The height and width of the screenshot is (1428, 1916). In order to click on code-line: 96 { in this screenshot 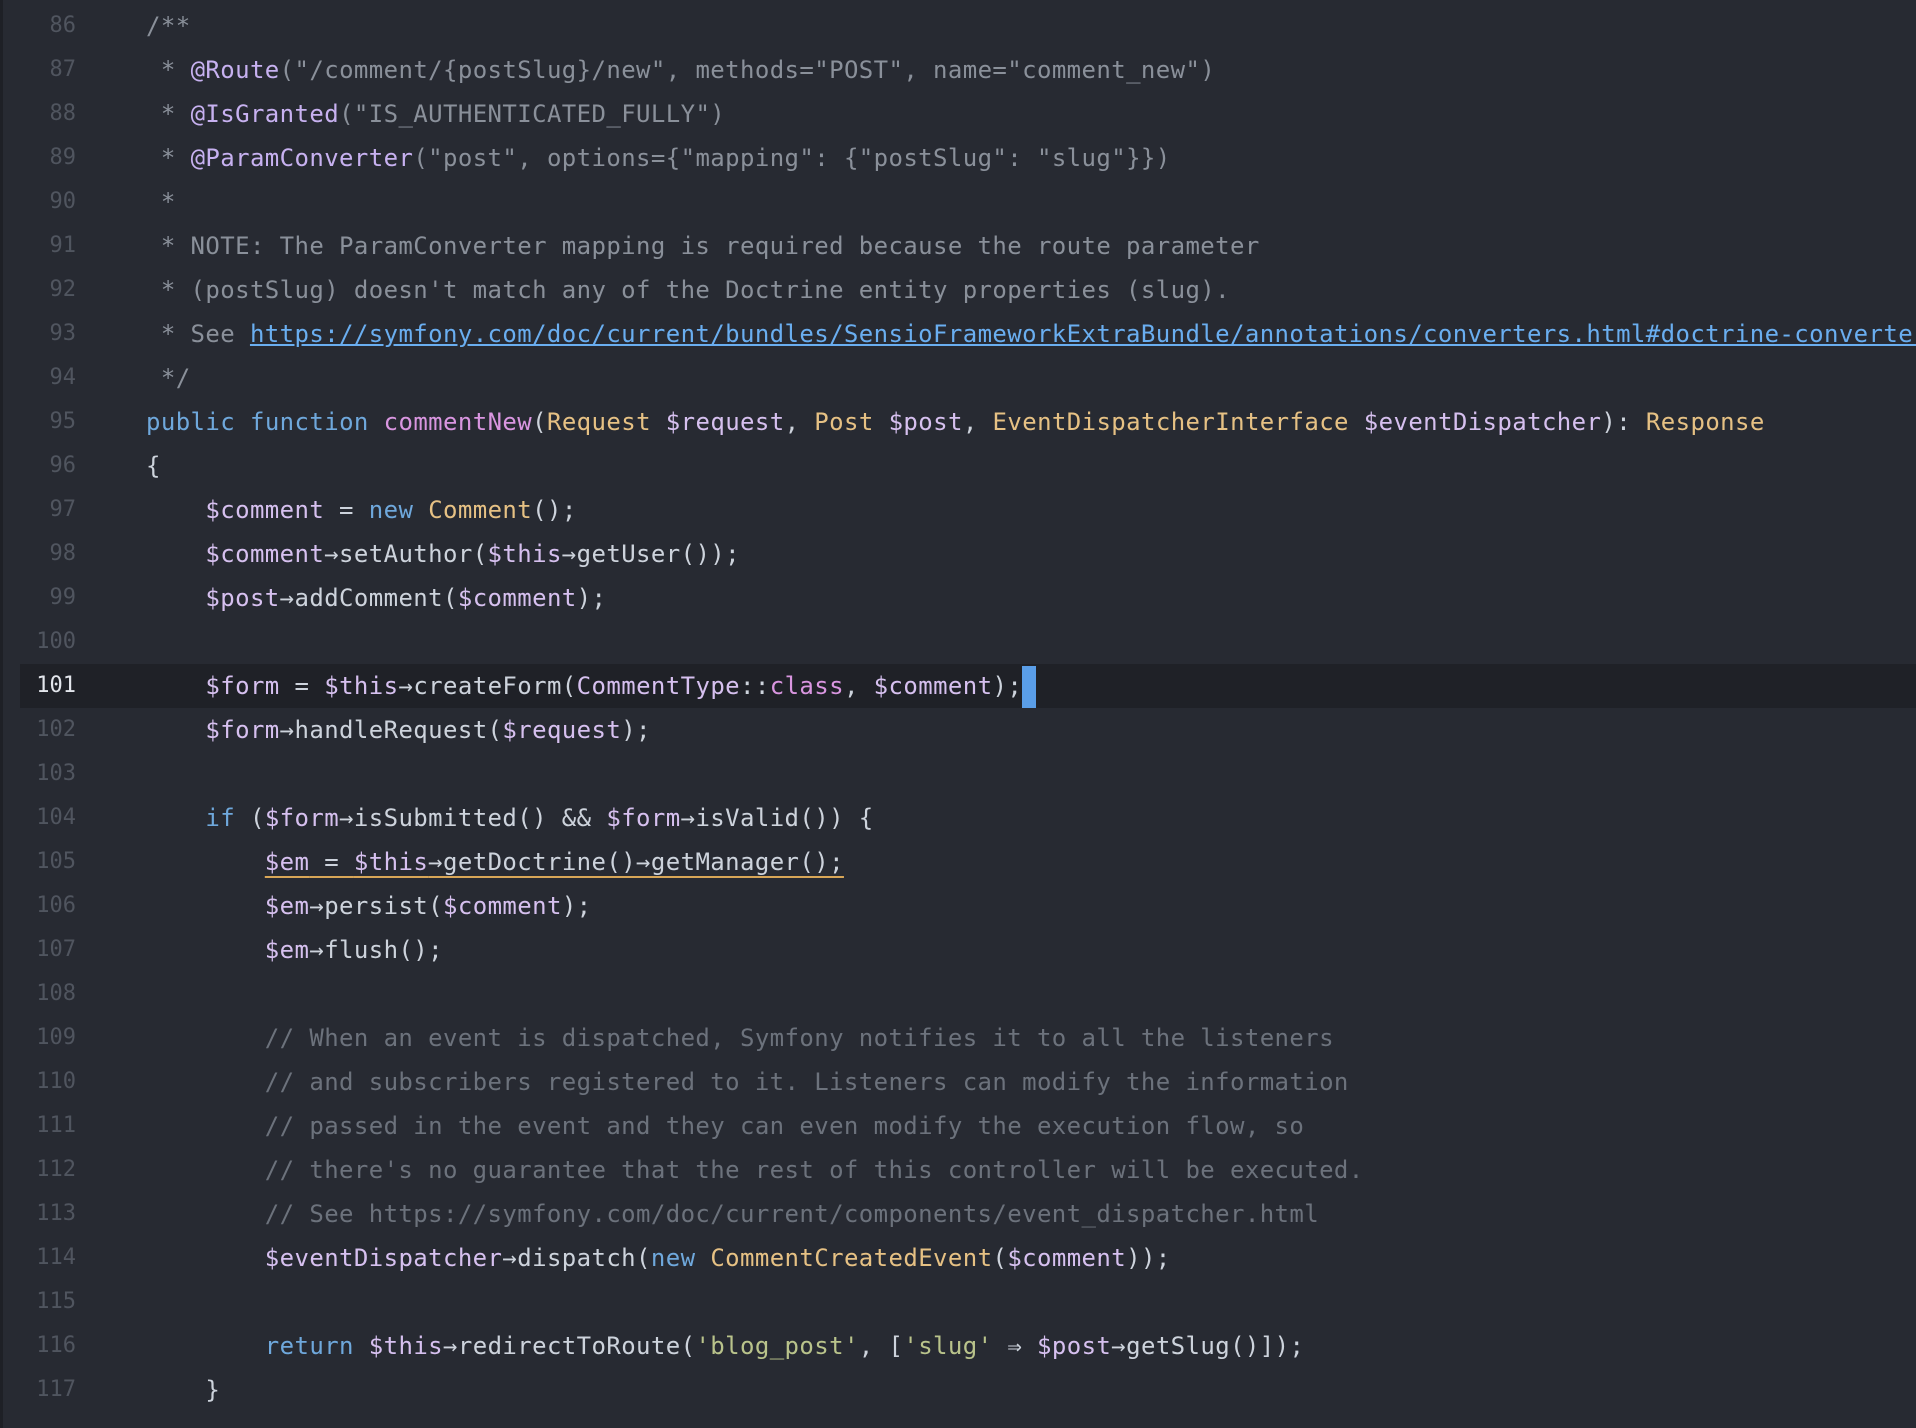, I will do `click(958, 466)`.